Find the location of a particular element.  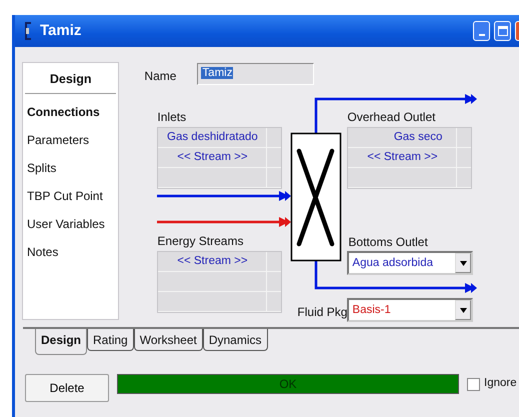

inlets-label: Inlets is located at coordinates (171, 117).